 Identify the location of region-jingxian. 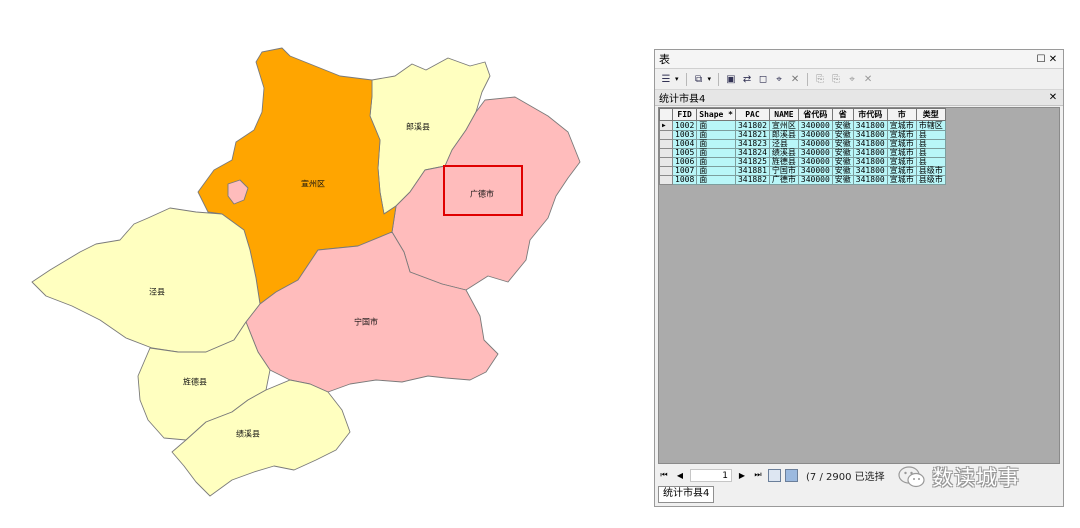
(146, 280).